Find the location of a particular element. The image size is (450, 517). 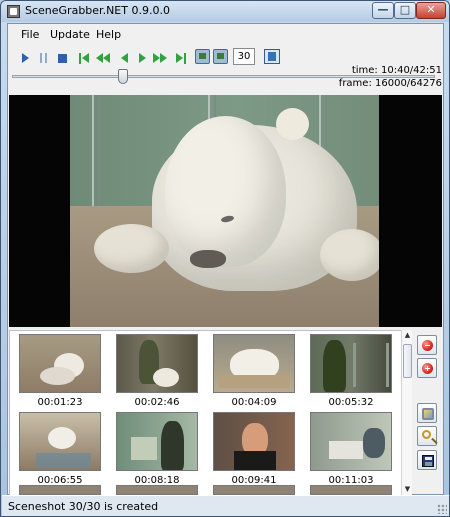

capture-series-icon is located at coordinates (220, 56).